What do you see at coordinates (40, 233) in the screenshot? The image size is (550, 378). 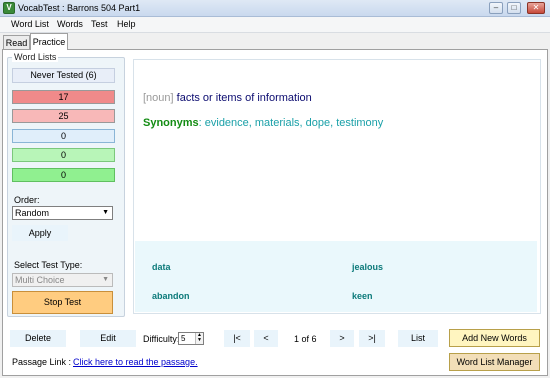 I see `apply-button: Apply` at bounding box center [40, 233].